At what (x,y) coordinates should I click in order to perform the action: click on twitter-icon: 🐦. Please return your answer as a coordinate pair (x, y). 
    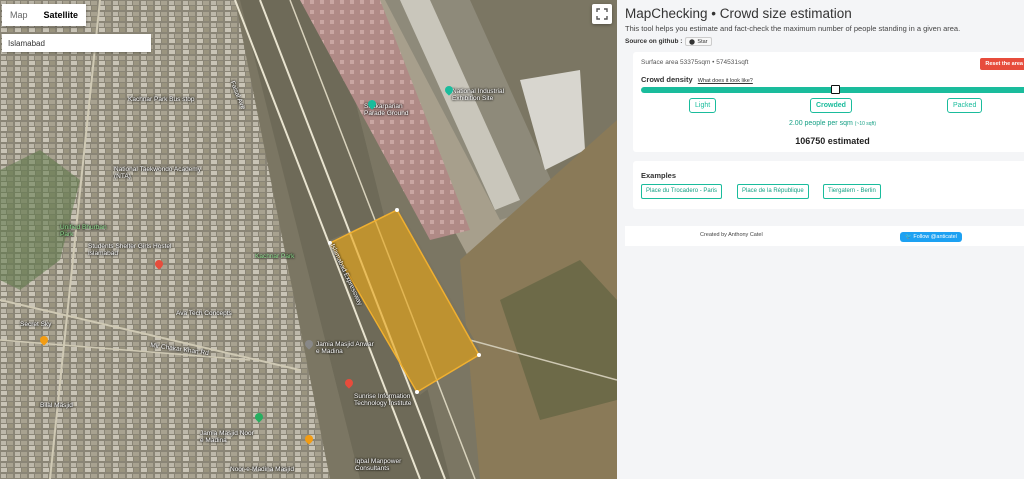
    Looking at the image, I should click on (908, 237).